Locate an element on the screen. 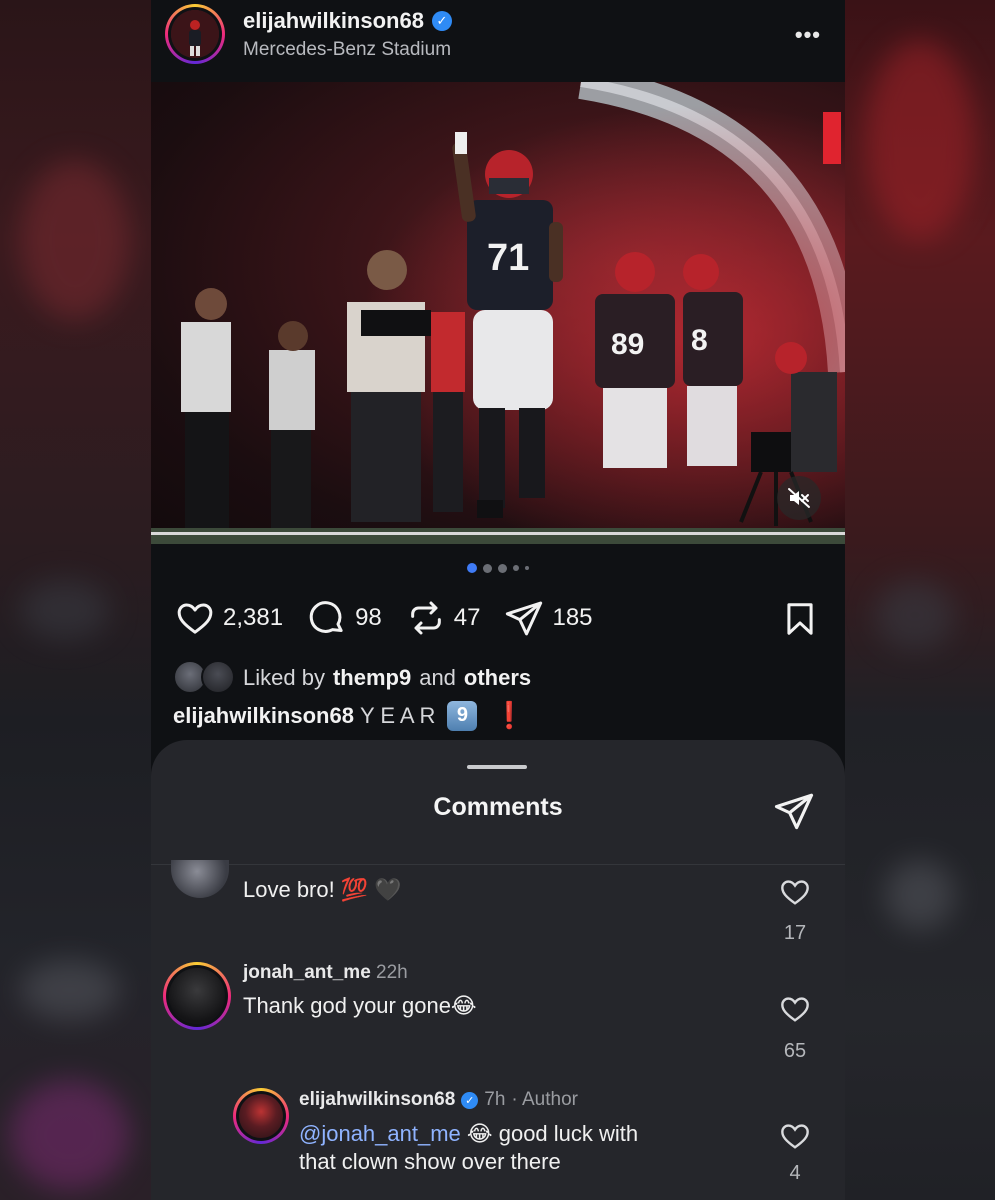 The width and height of the screenshot is (995, 1200). carousel-dot-active is located at coordinates (472, 568).